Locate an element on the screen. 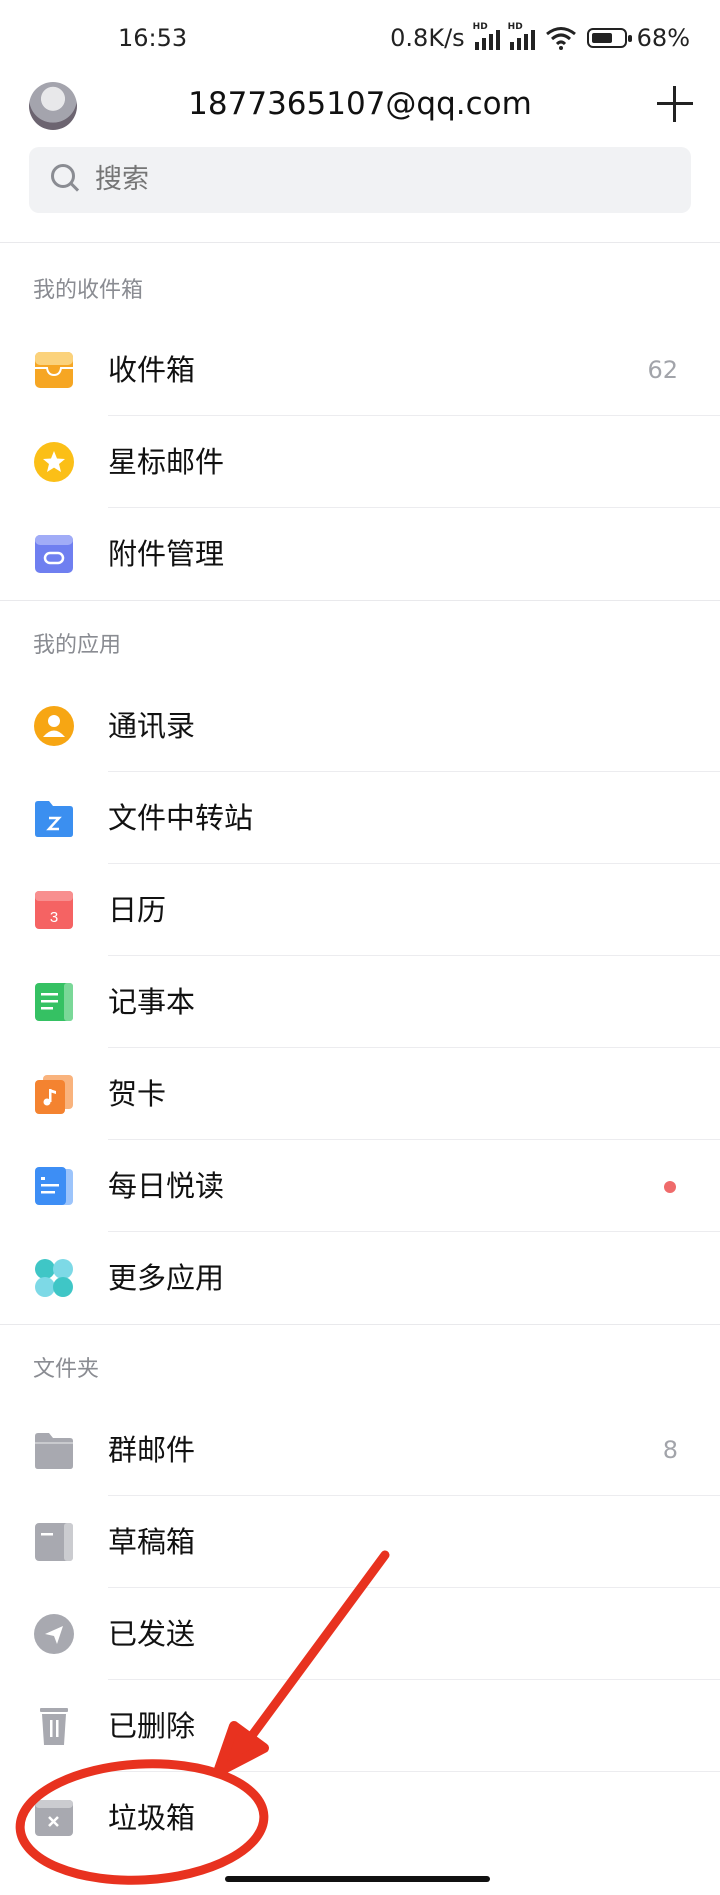  unread-count: 62 is located at coordinates (662, 370).